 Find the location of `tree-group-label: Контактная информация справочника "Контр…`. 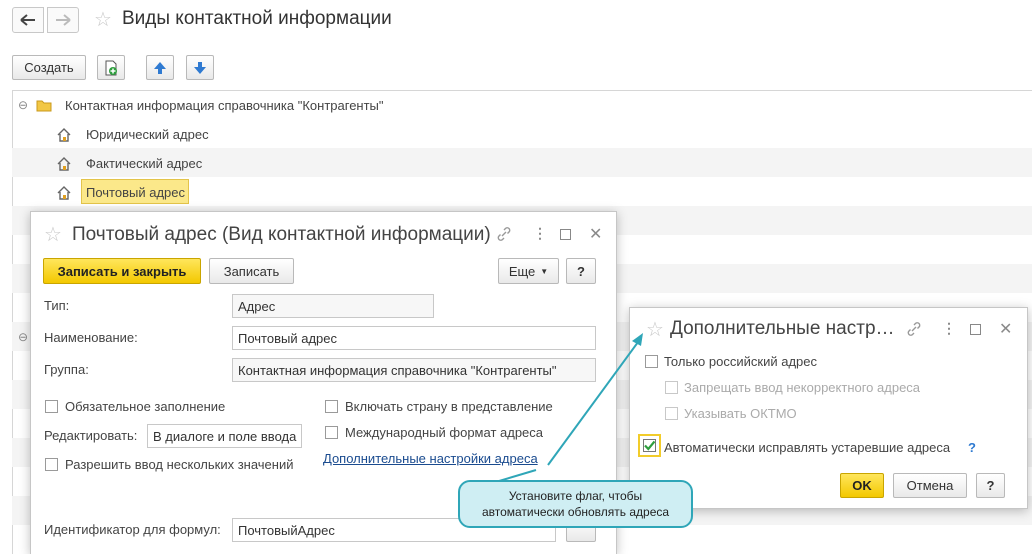

tree-group-label: Контактная информация справочника "Контр… is located at coordinates (224, 105).